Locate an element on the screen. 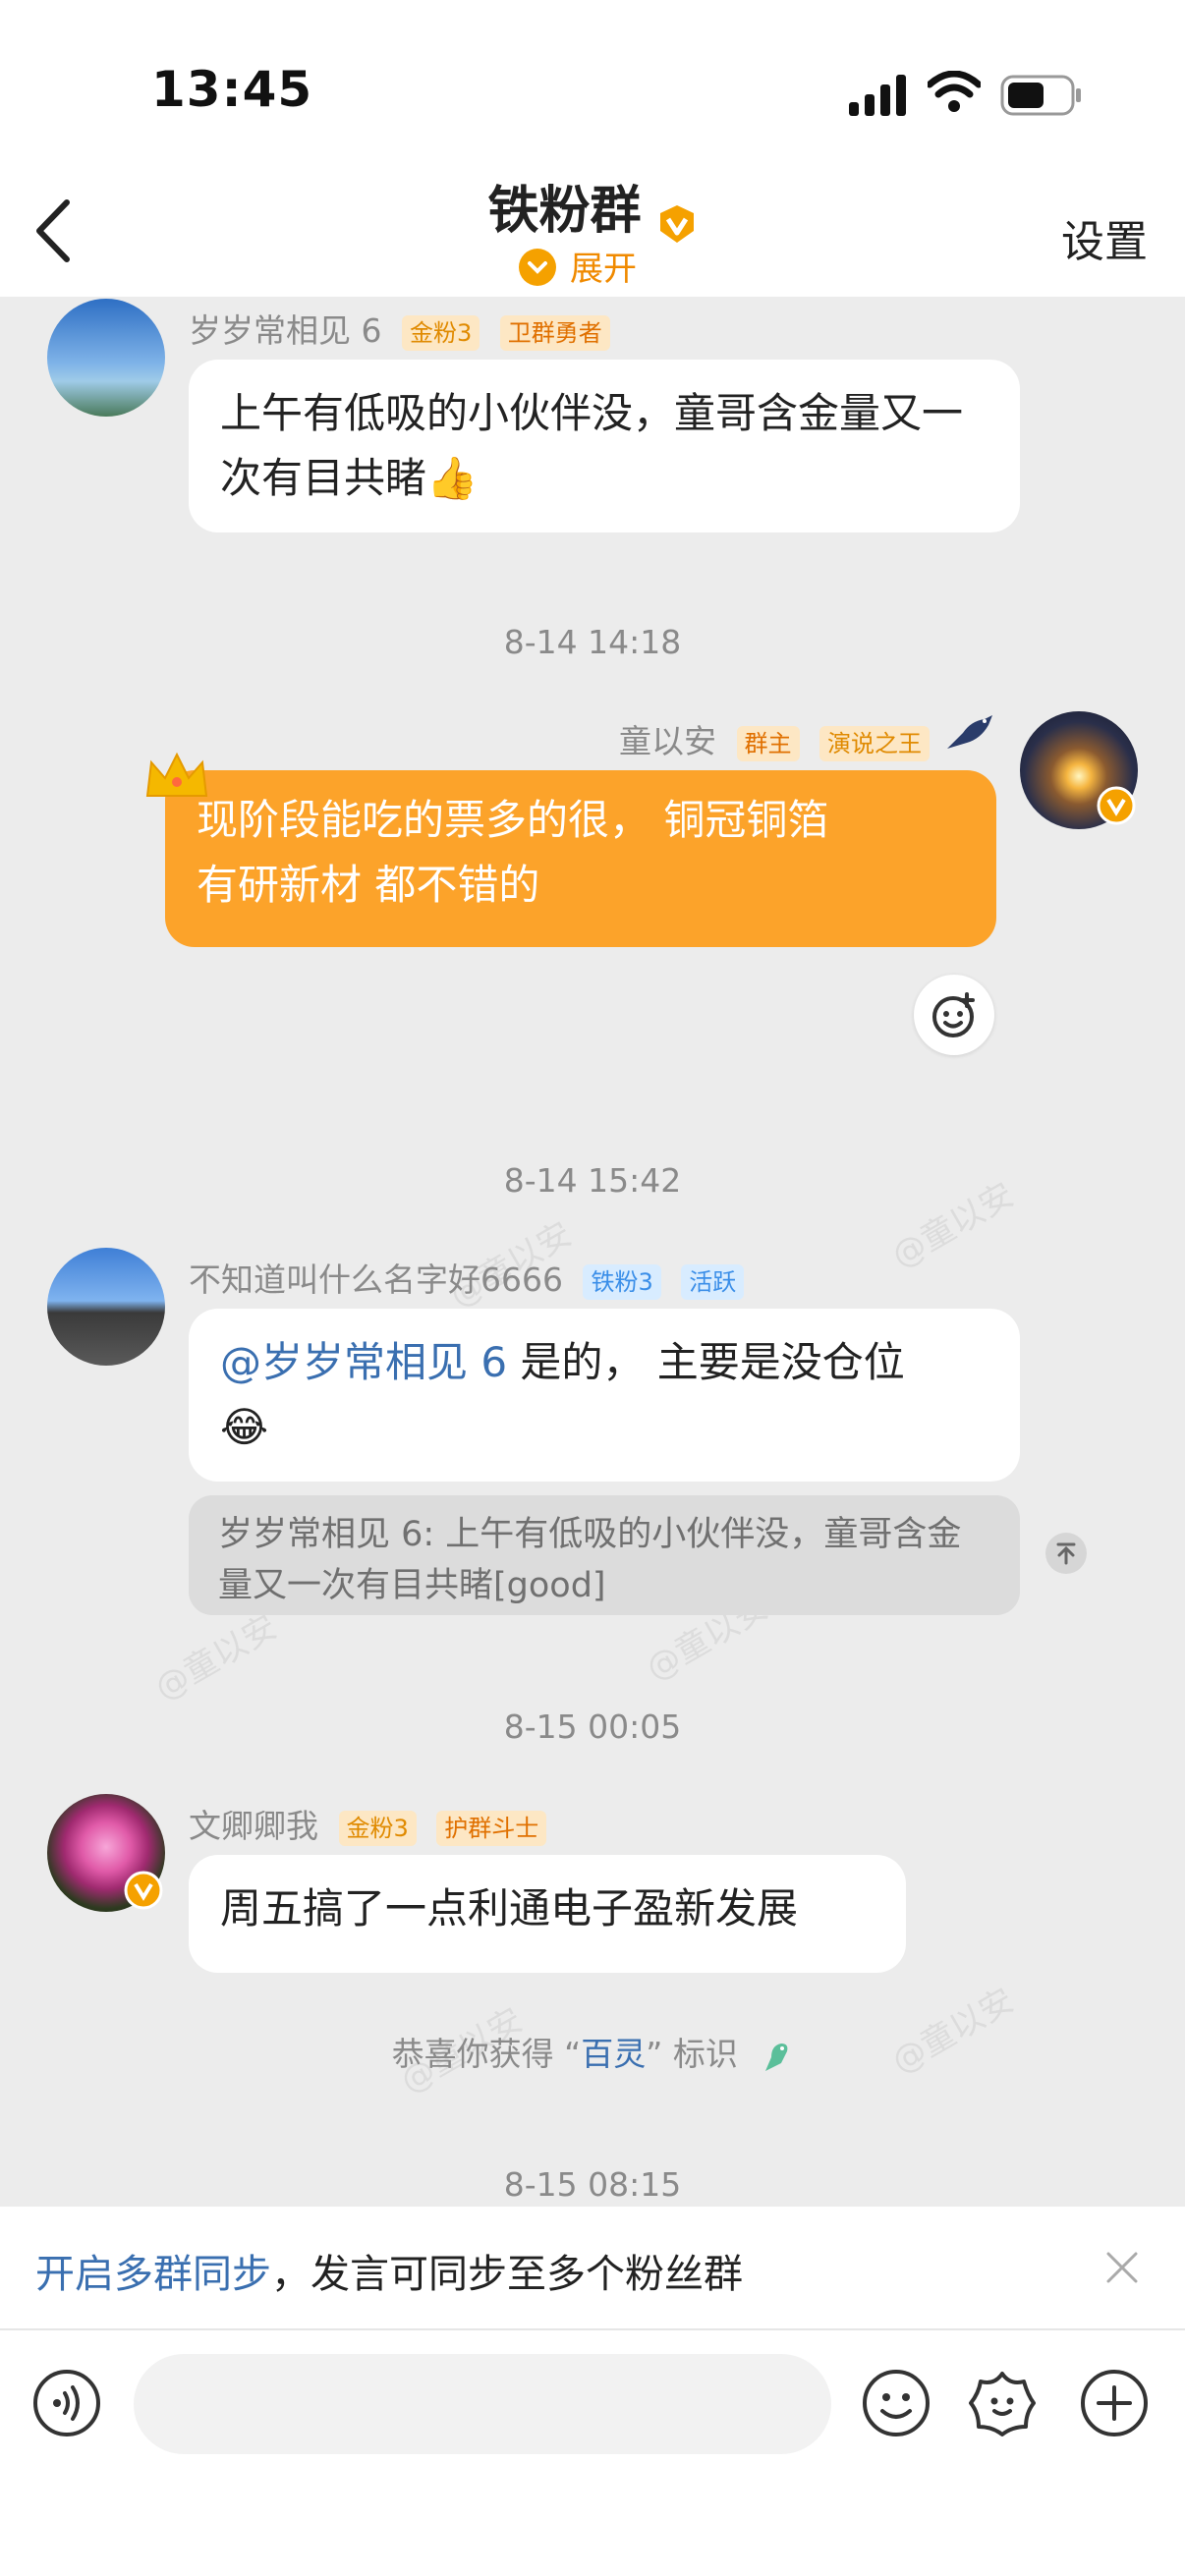  message-line: 有研新材 都不错的 is located at coordinates (369, 885).